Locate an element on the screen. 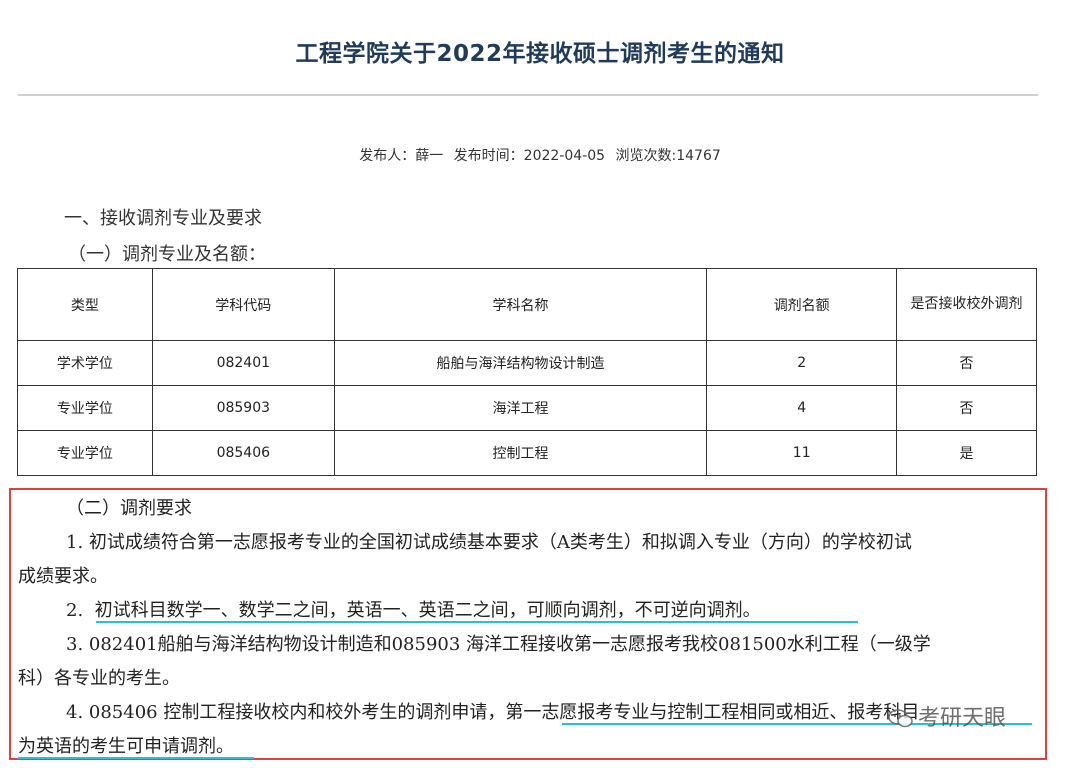 The image size is (1080, 768). section-heading-2: （二）调剂要求 is located at coordinates (129, 508).